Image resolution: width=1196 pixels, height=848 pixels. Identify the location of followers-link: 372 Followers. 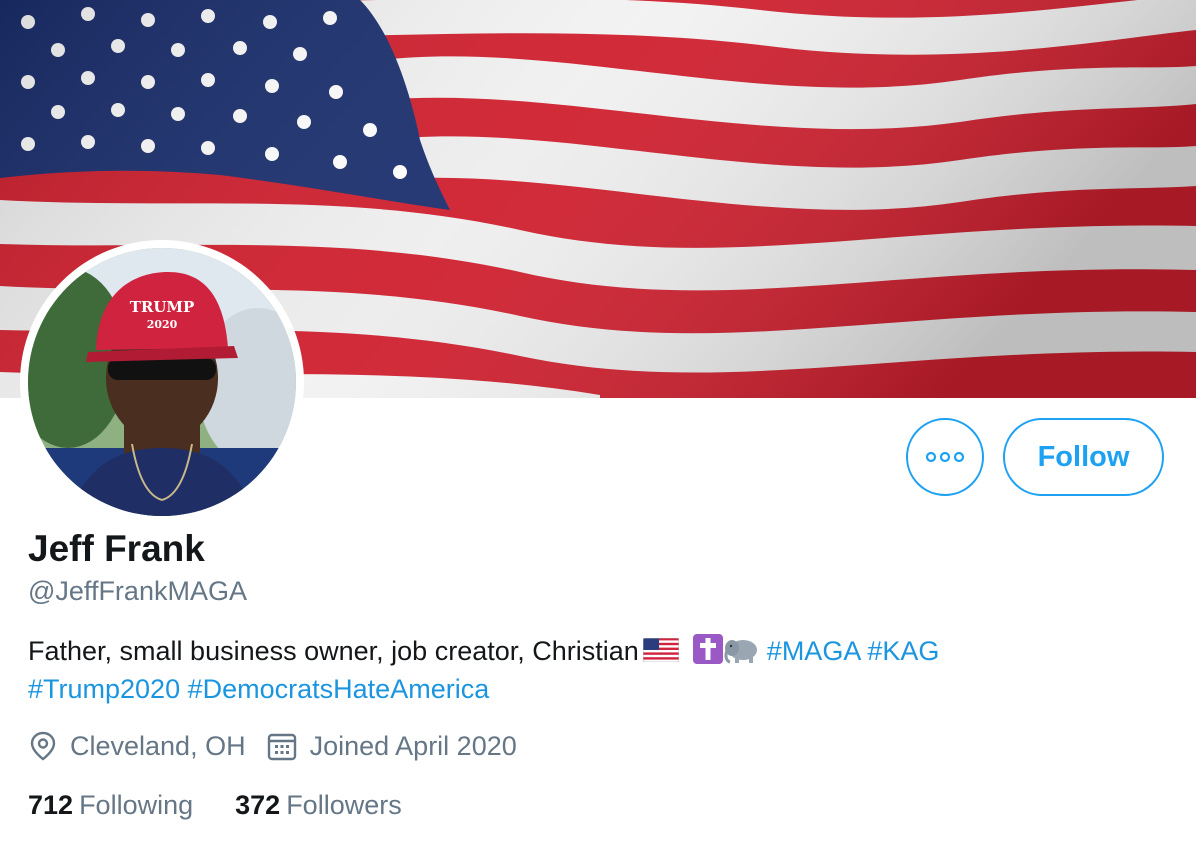
(318, 805).